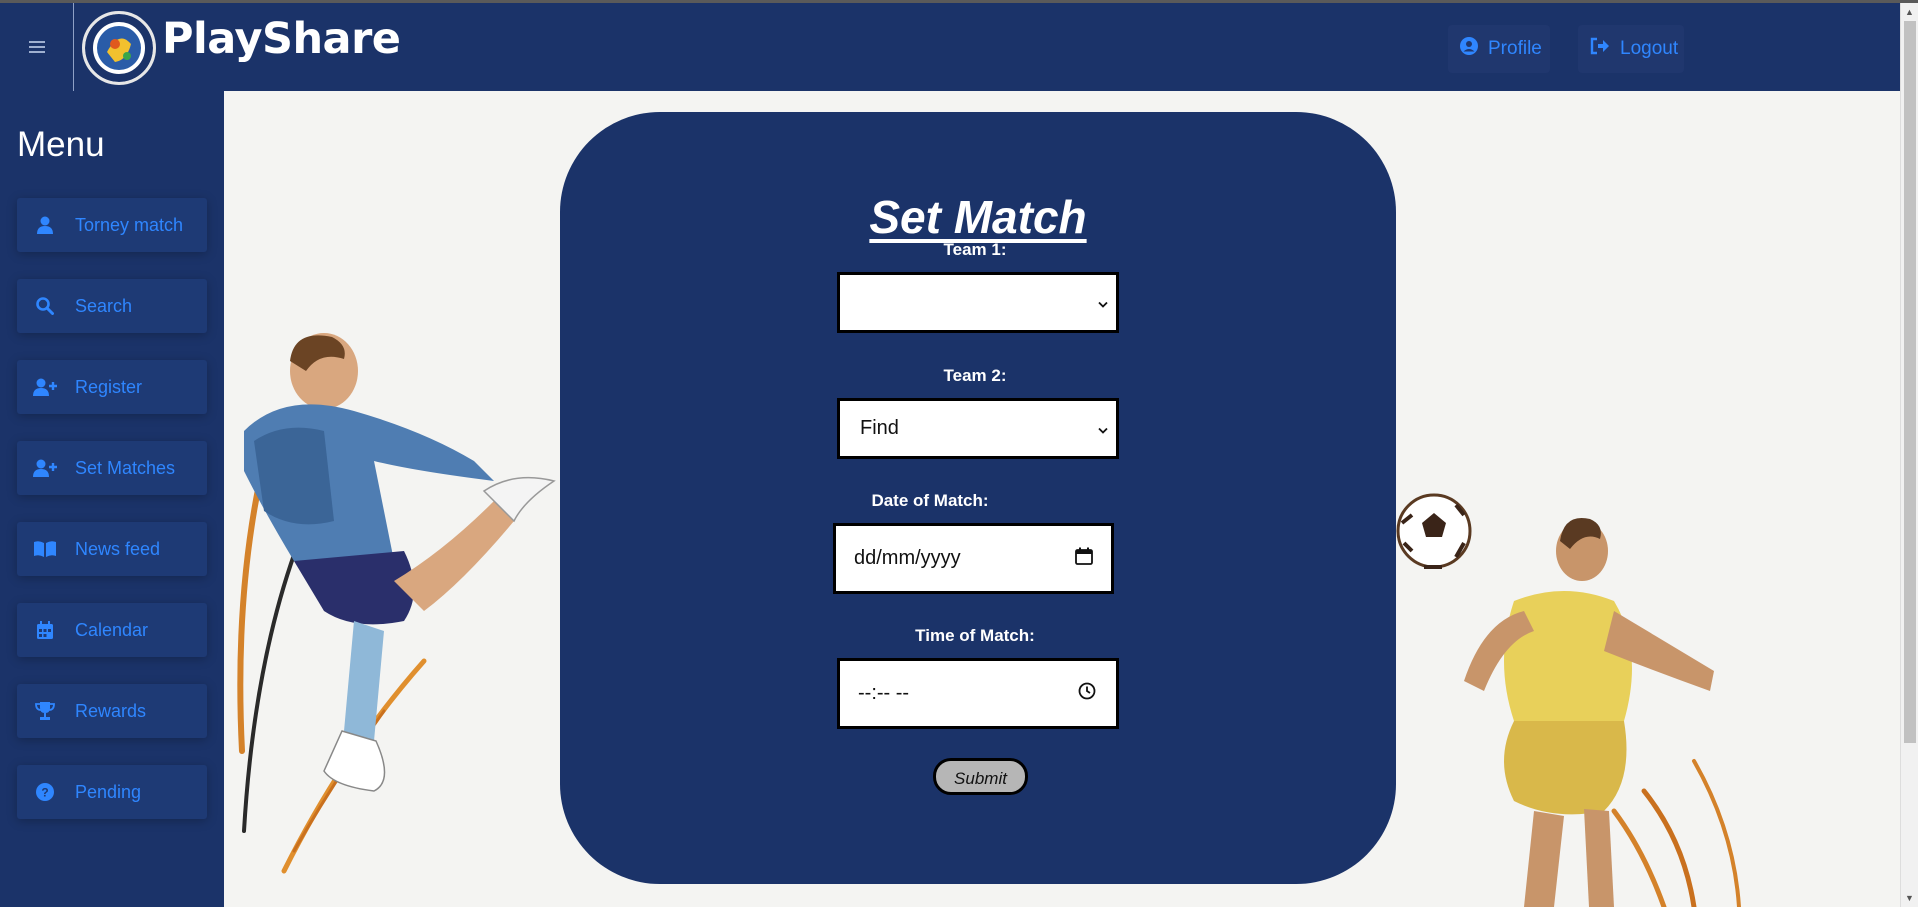  What do you see at coordinates (950, 47) in the screenshot?
I see `top-header: PlayShare Profile Logout` at bounding box center [950, 47].